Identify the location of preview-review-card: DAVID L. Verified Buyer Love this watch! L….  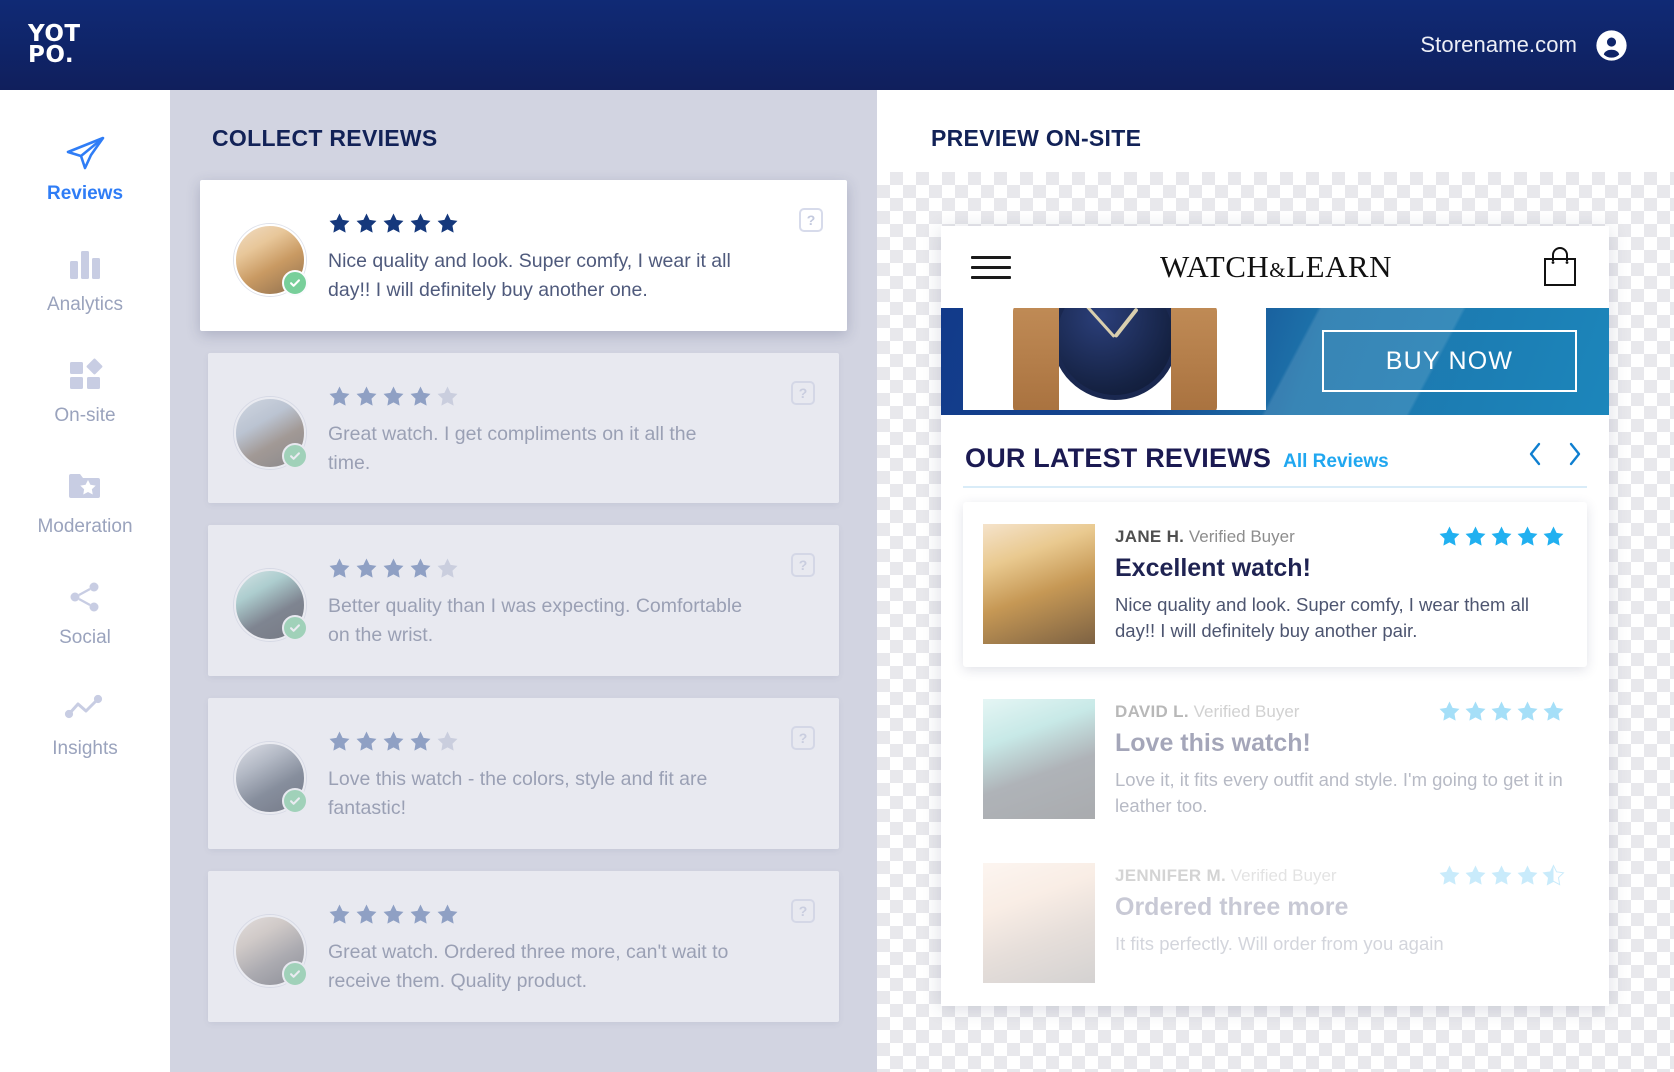
(1275, 759).